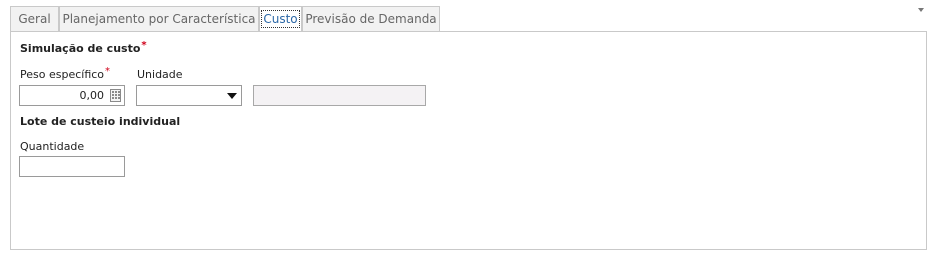  I want to click on specific-weight-label: Peso específico*, so click(65, 73).